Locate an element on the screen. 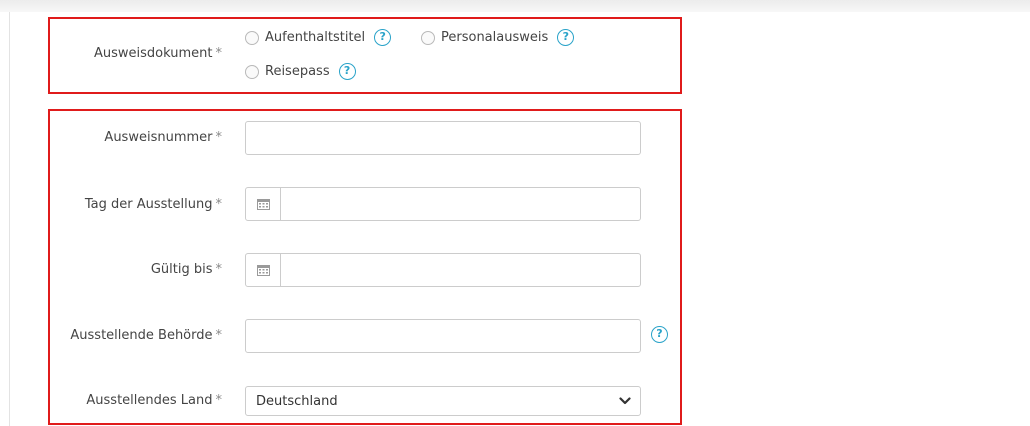 The height and width of the screenshot is (426, 1030). radio-option-personalausweis: Personalausweis ? is located at coordinates (498, 37).